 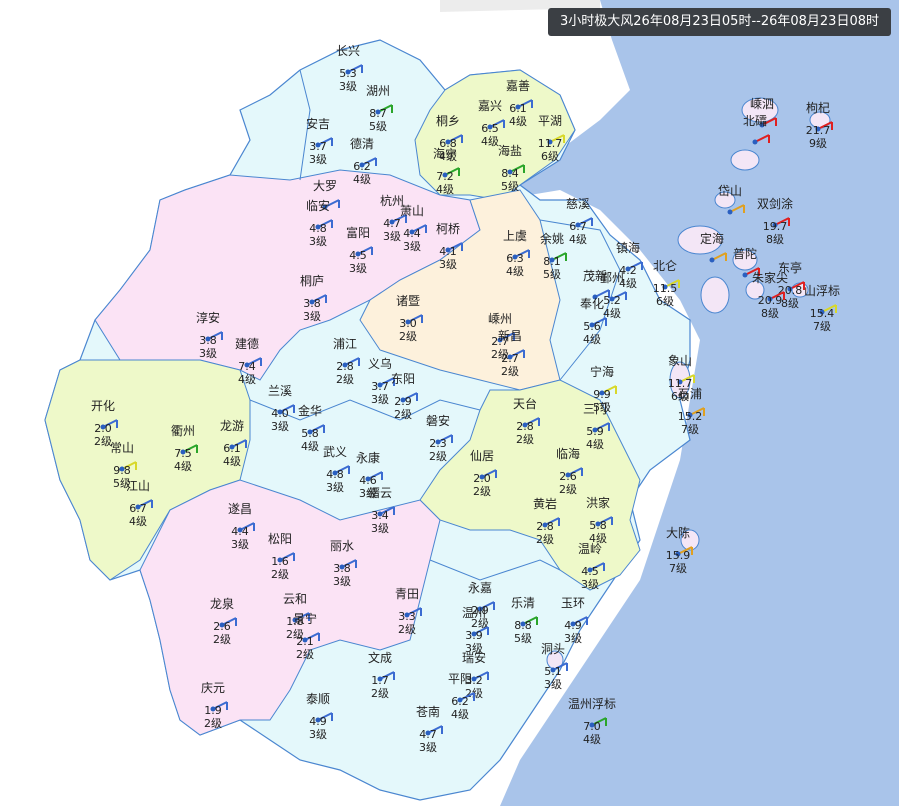 What do you see at coordinates (122, 448) in the screenshot?
I see `station-name: 常山` at bounding box center [122, 448].